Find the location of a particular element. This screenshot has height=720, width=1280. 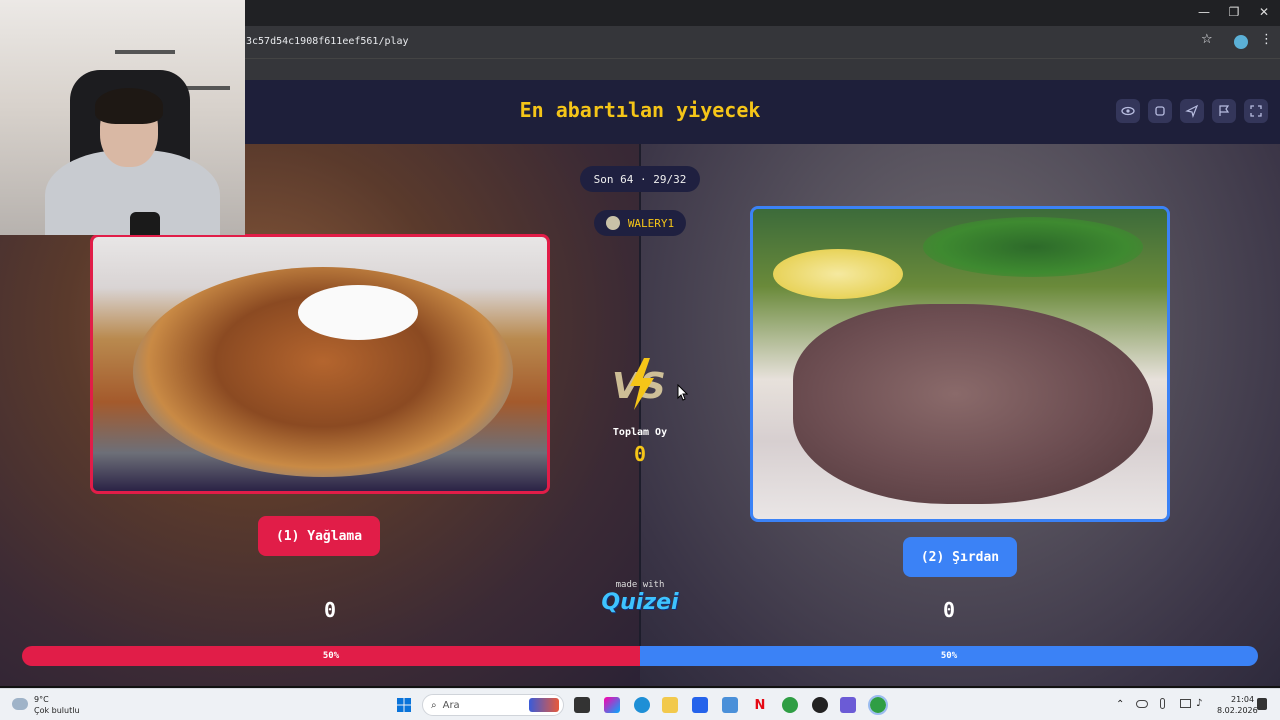

windows-start-icon is located at coordinates (404, 705).